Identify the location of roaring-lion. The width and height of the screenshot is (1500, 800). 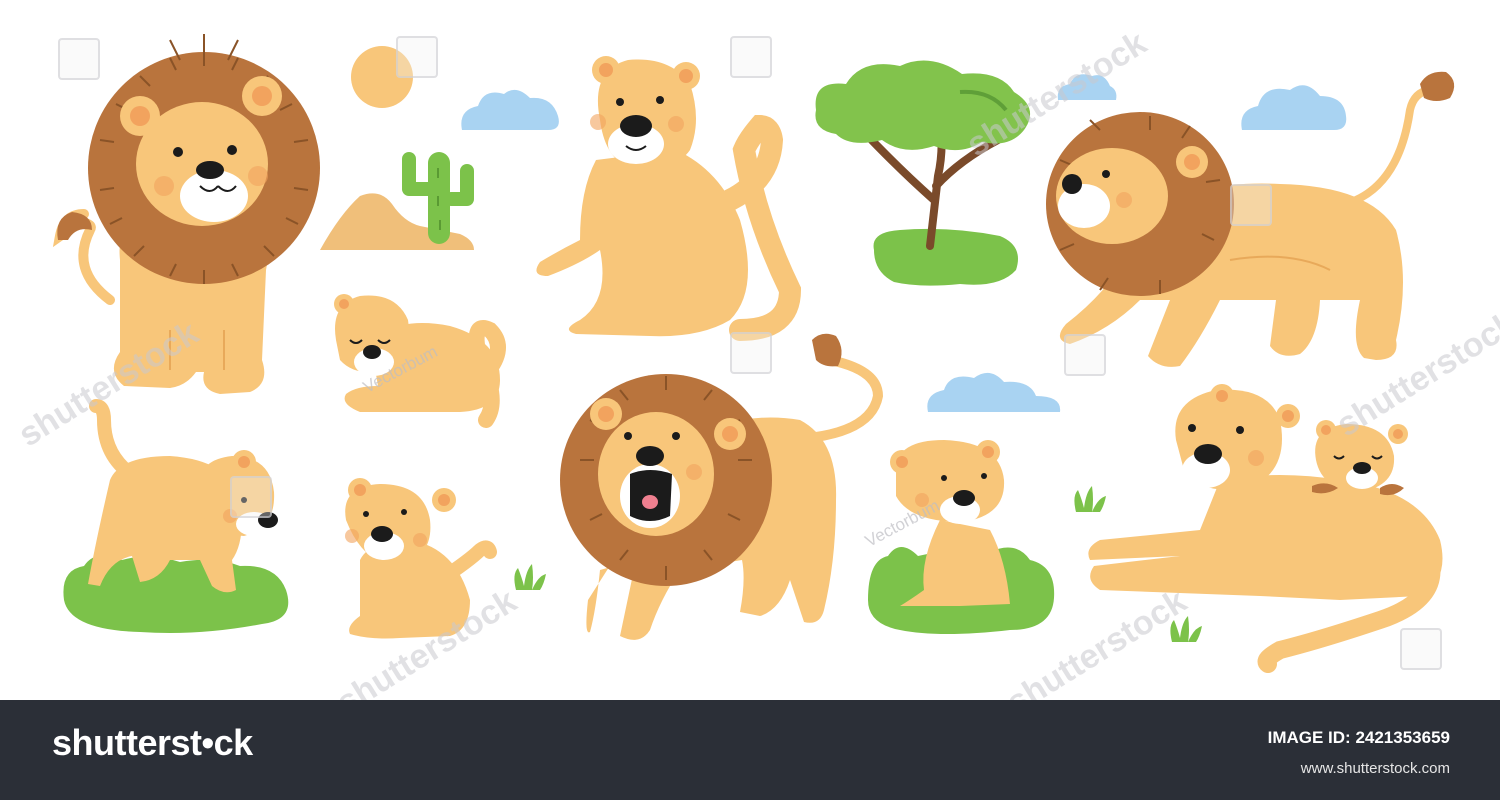
(722, 486).